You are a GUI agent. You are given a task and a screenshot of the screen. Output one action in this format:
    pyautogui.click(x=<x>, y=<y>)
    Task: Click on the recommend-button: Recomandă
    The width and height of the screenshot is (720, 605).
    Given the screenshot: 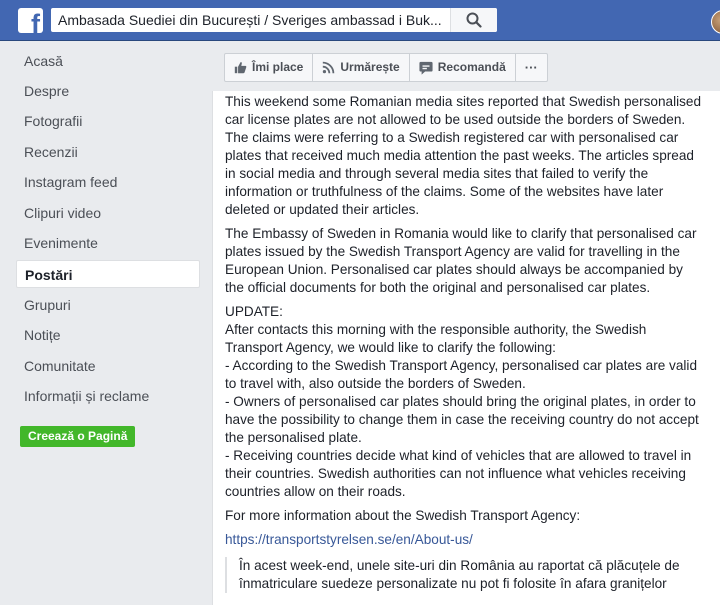 What is the action you would take?
    pyautogui.click(x=463, y=67)
    